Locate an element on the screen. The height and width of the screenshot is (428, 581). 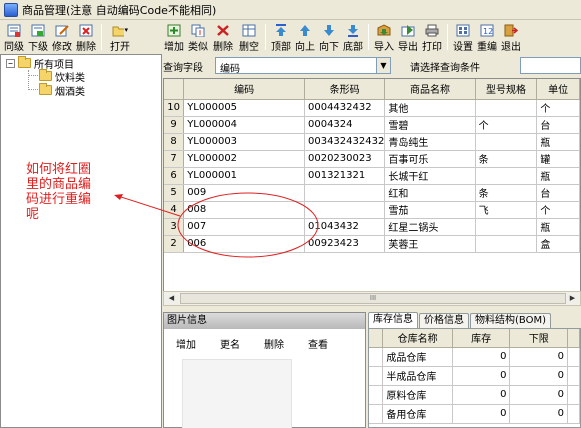
code-cell: YL000002 is located at coordinates (244, 159).